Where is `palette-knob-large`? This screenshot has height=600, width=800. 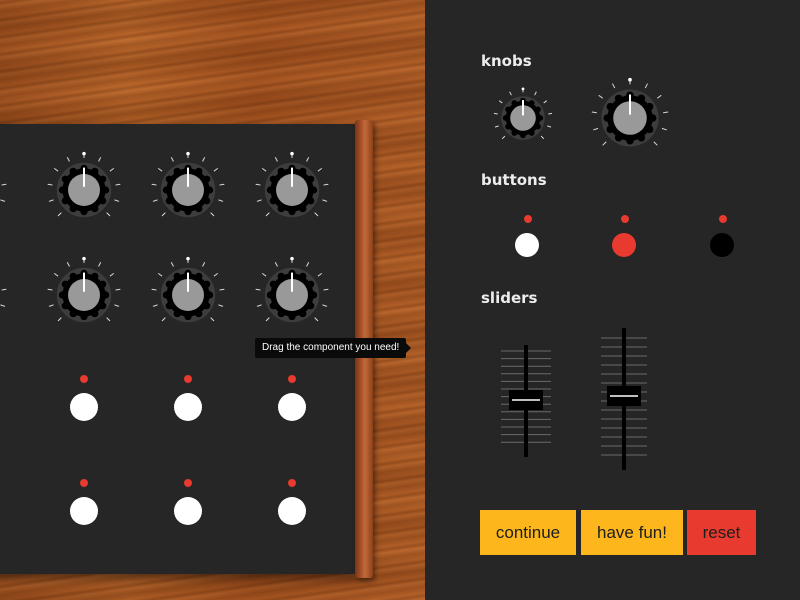
palette-knob-large is located at coordinates (630, 118).